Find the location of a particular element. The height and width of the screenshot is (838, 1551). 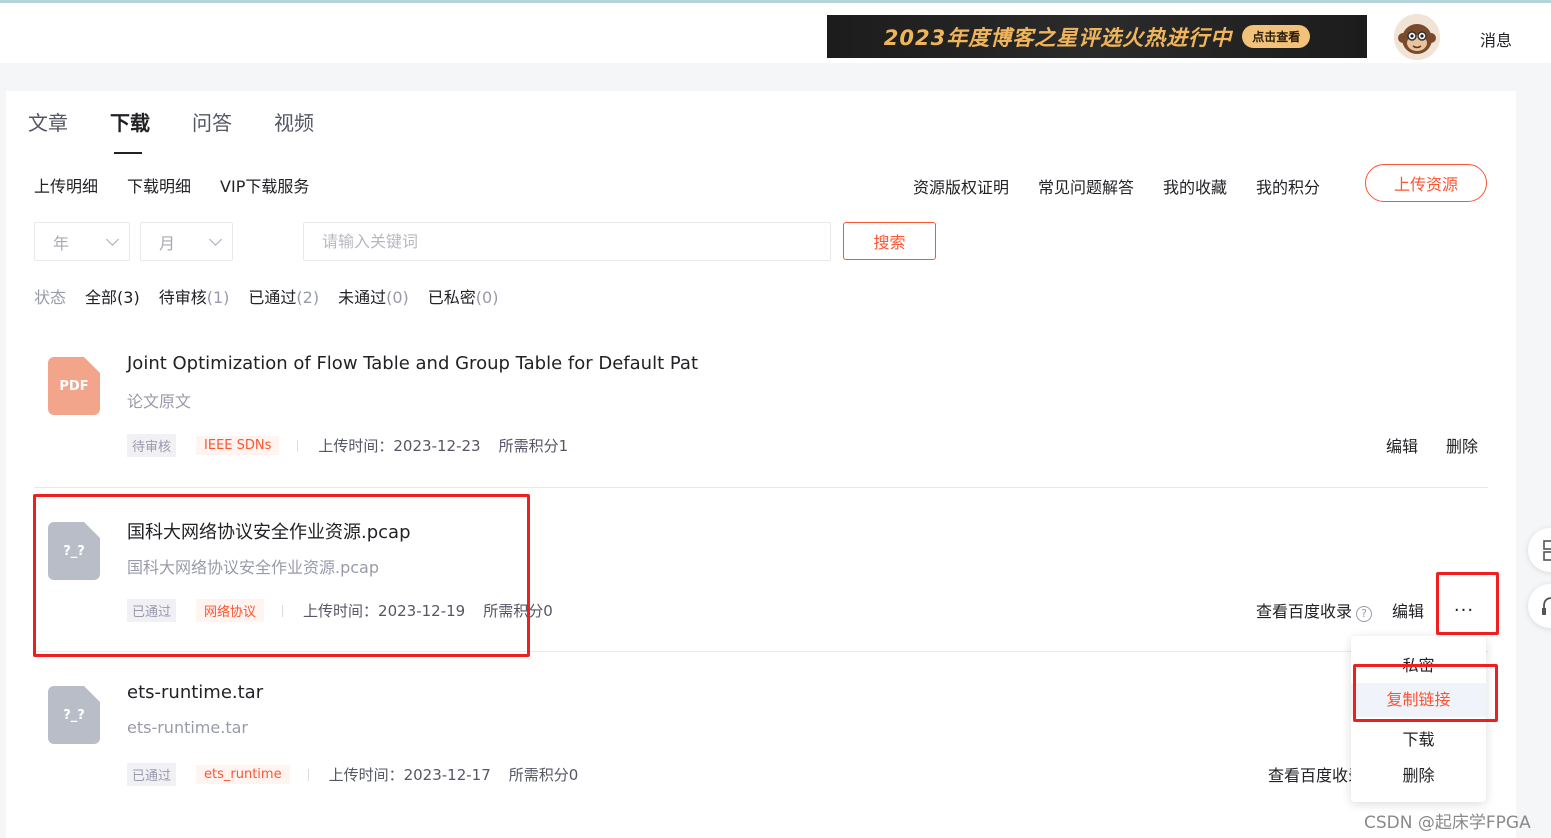

headset-icon is located at coordinates (1546, 606).